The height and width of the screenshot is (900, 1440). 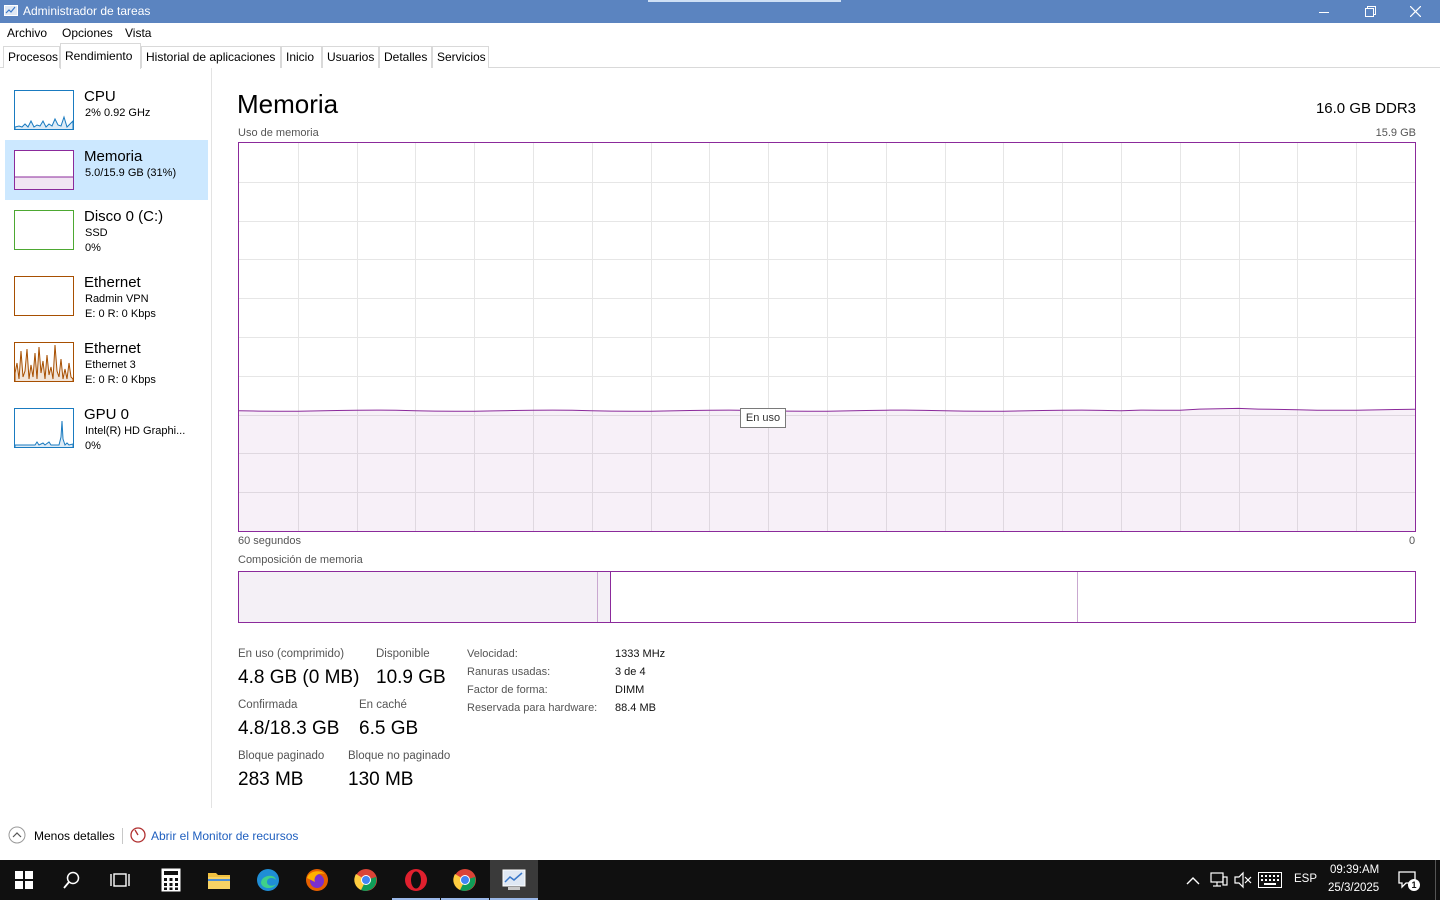 What do you see at coordinates (96, 233) in the screenshot?
I see `disk-type: SSD` at bounding box center [96, 233].